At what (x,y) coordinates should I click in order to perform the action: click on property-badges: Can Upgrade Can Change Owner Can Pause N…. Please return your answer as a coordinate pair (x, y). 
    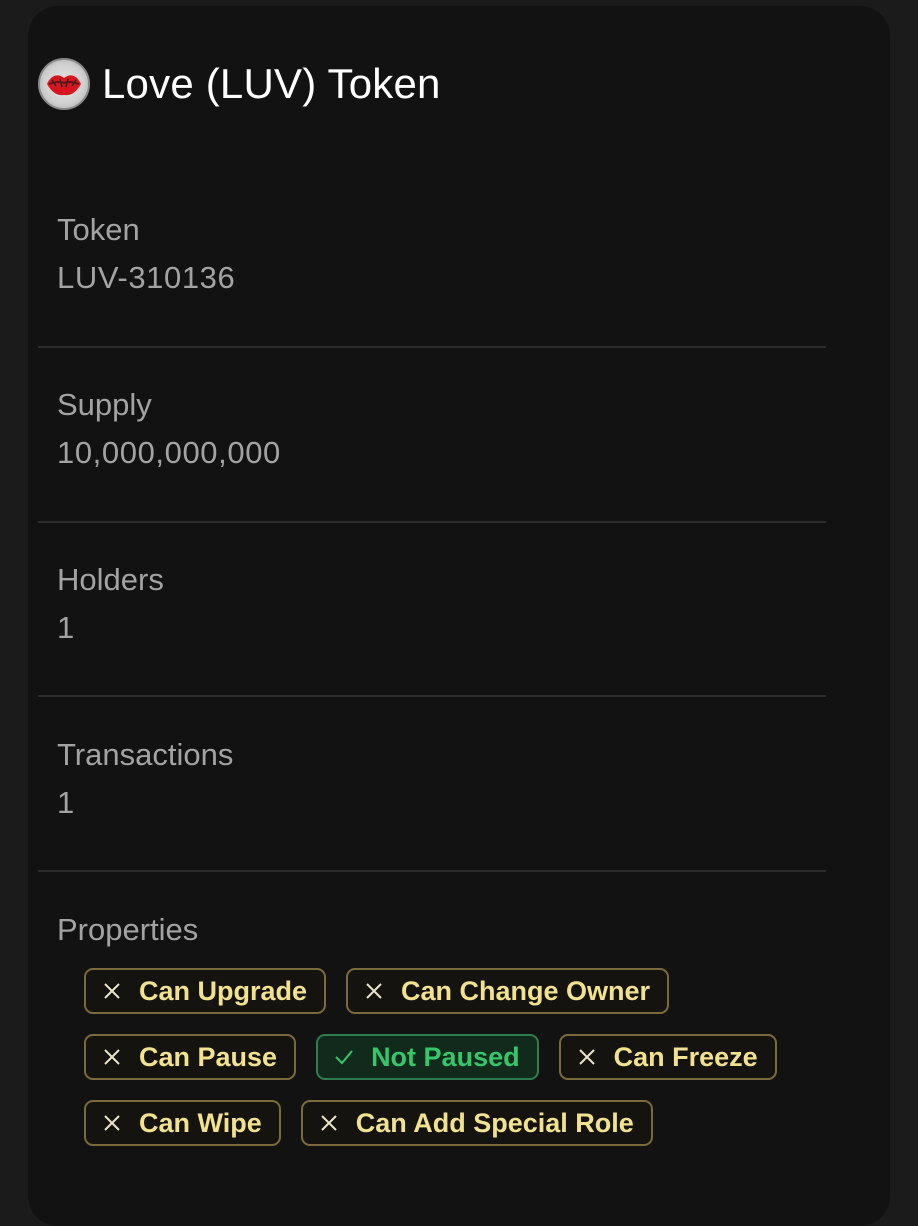
    Looking at the image, I should click on (464, 1067).